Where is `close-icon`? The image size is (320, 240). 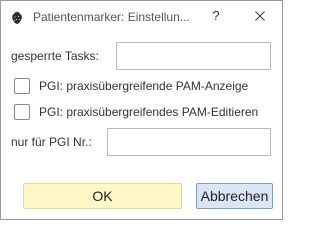
close-icon is located at coordinates (260, 16).